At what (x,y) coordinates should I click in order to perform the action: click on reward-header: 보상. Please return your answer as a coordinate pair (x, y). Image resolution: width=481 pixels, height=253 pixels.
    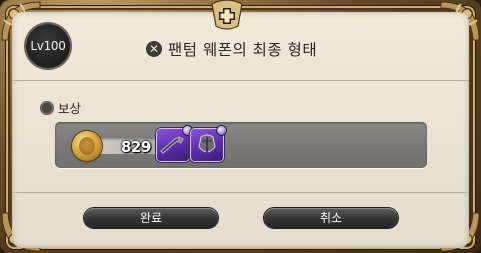
    Looking at the image, I should click on (60, 107).